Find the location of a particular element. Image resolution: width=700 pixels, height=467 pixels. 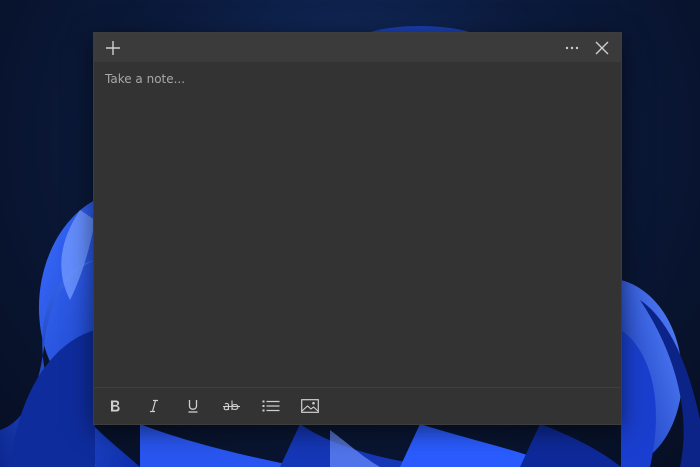

bold-icon is located at coordinates (115, 406).